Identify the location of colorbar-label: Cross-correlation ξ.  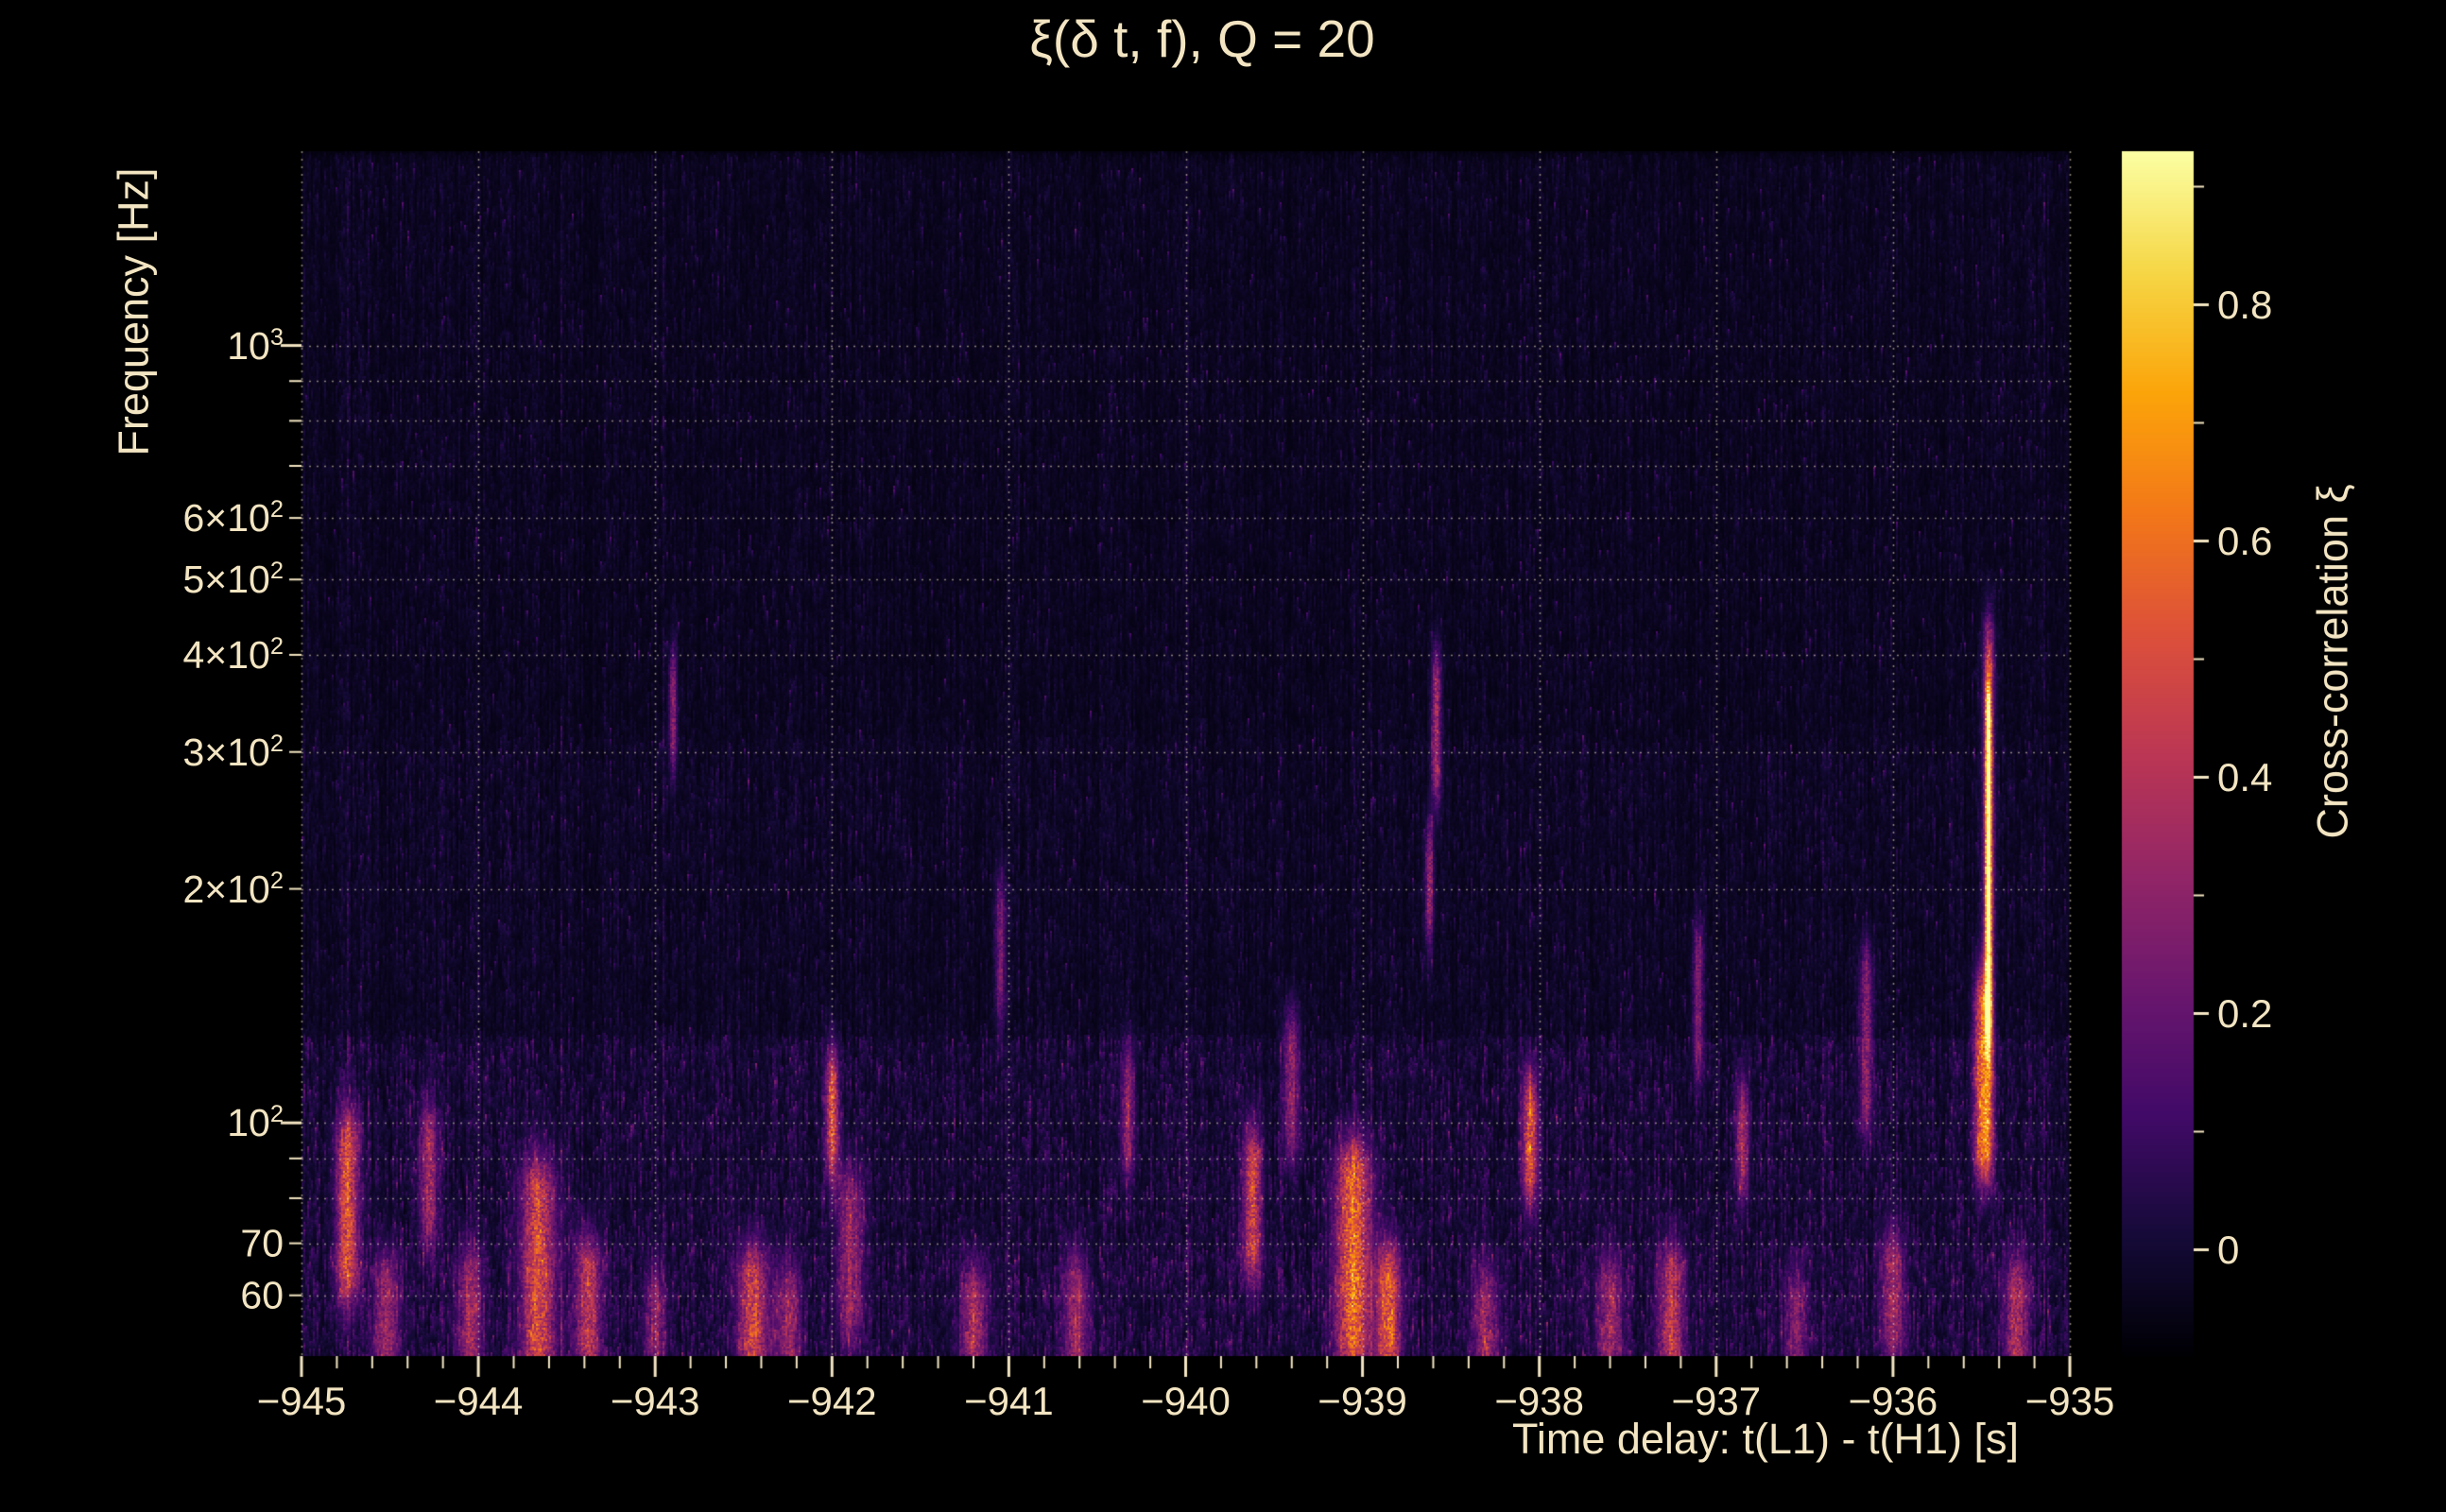
(2332, 661).